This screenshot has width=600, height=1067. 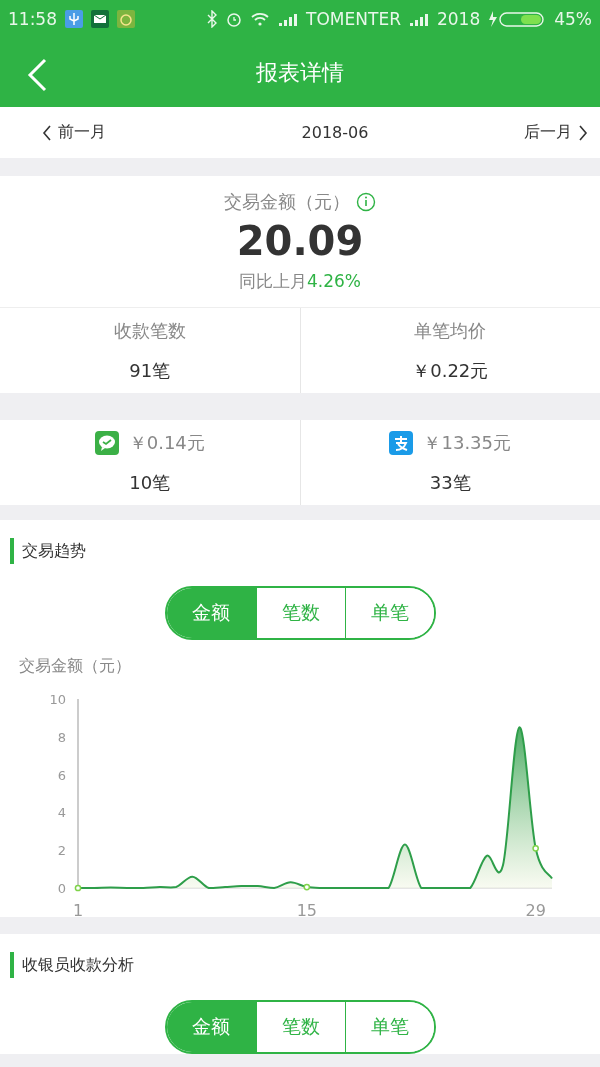 What do you see at coordinates (450, 370) in the screenshot?
I see `stat-value: ￥0.22元` at bounding box center [450, 370].